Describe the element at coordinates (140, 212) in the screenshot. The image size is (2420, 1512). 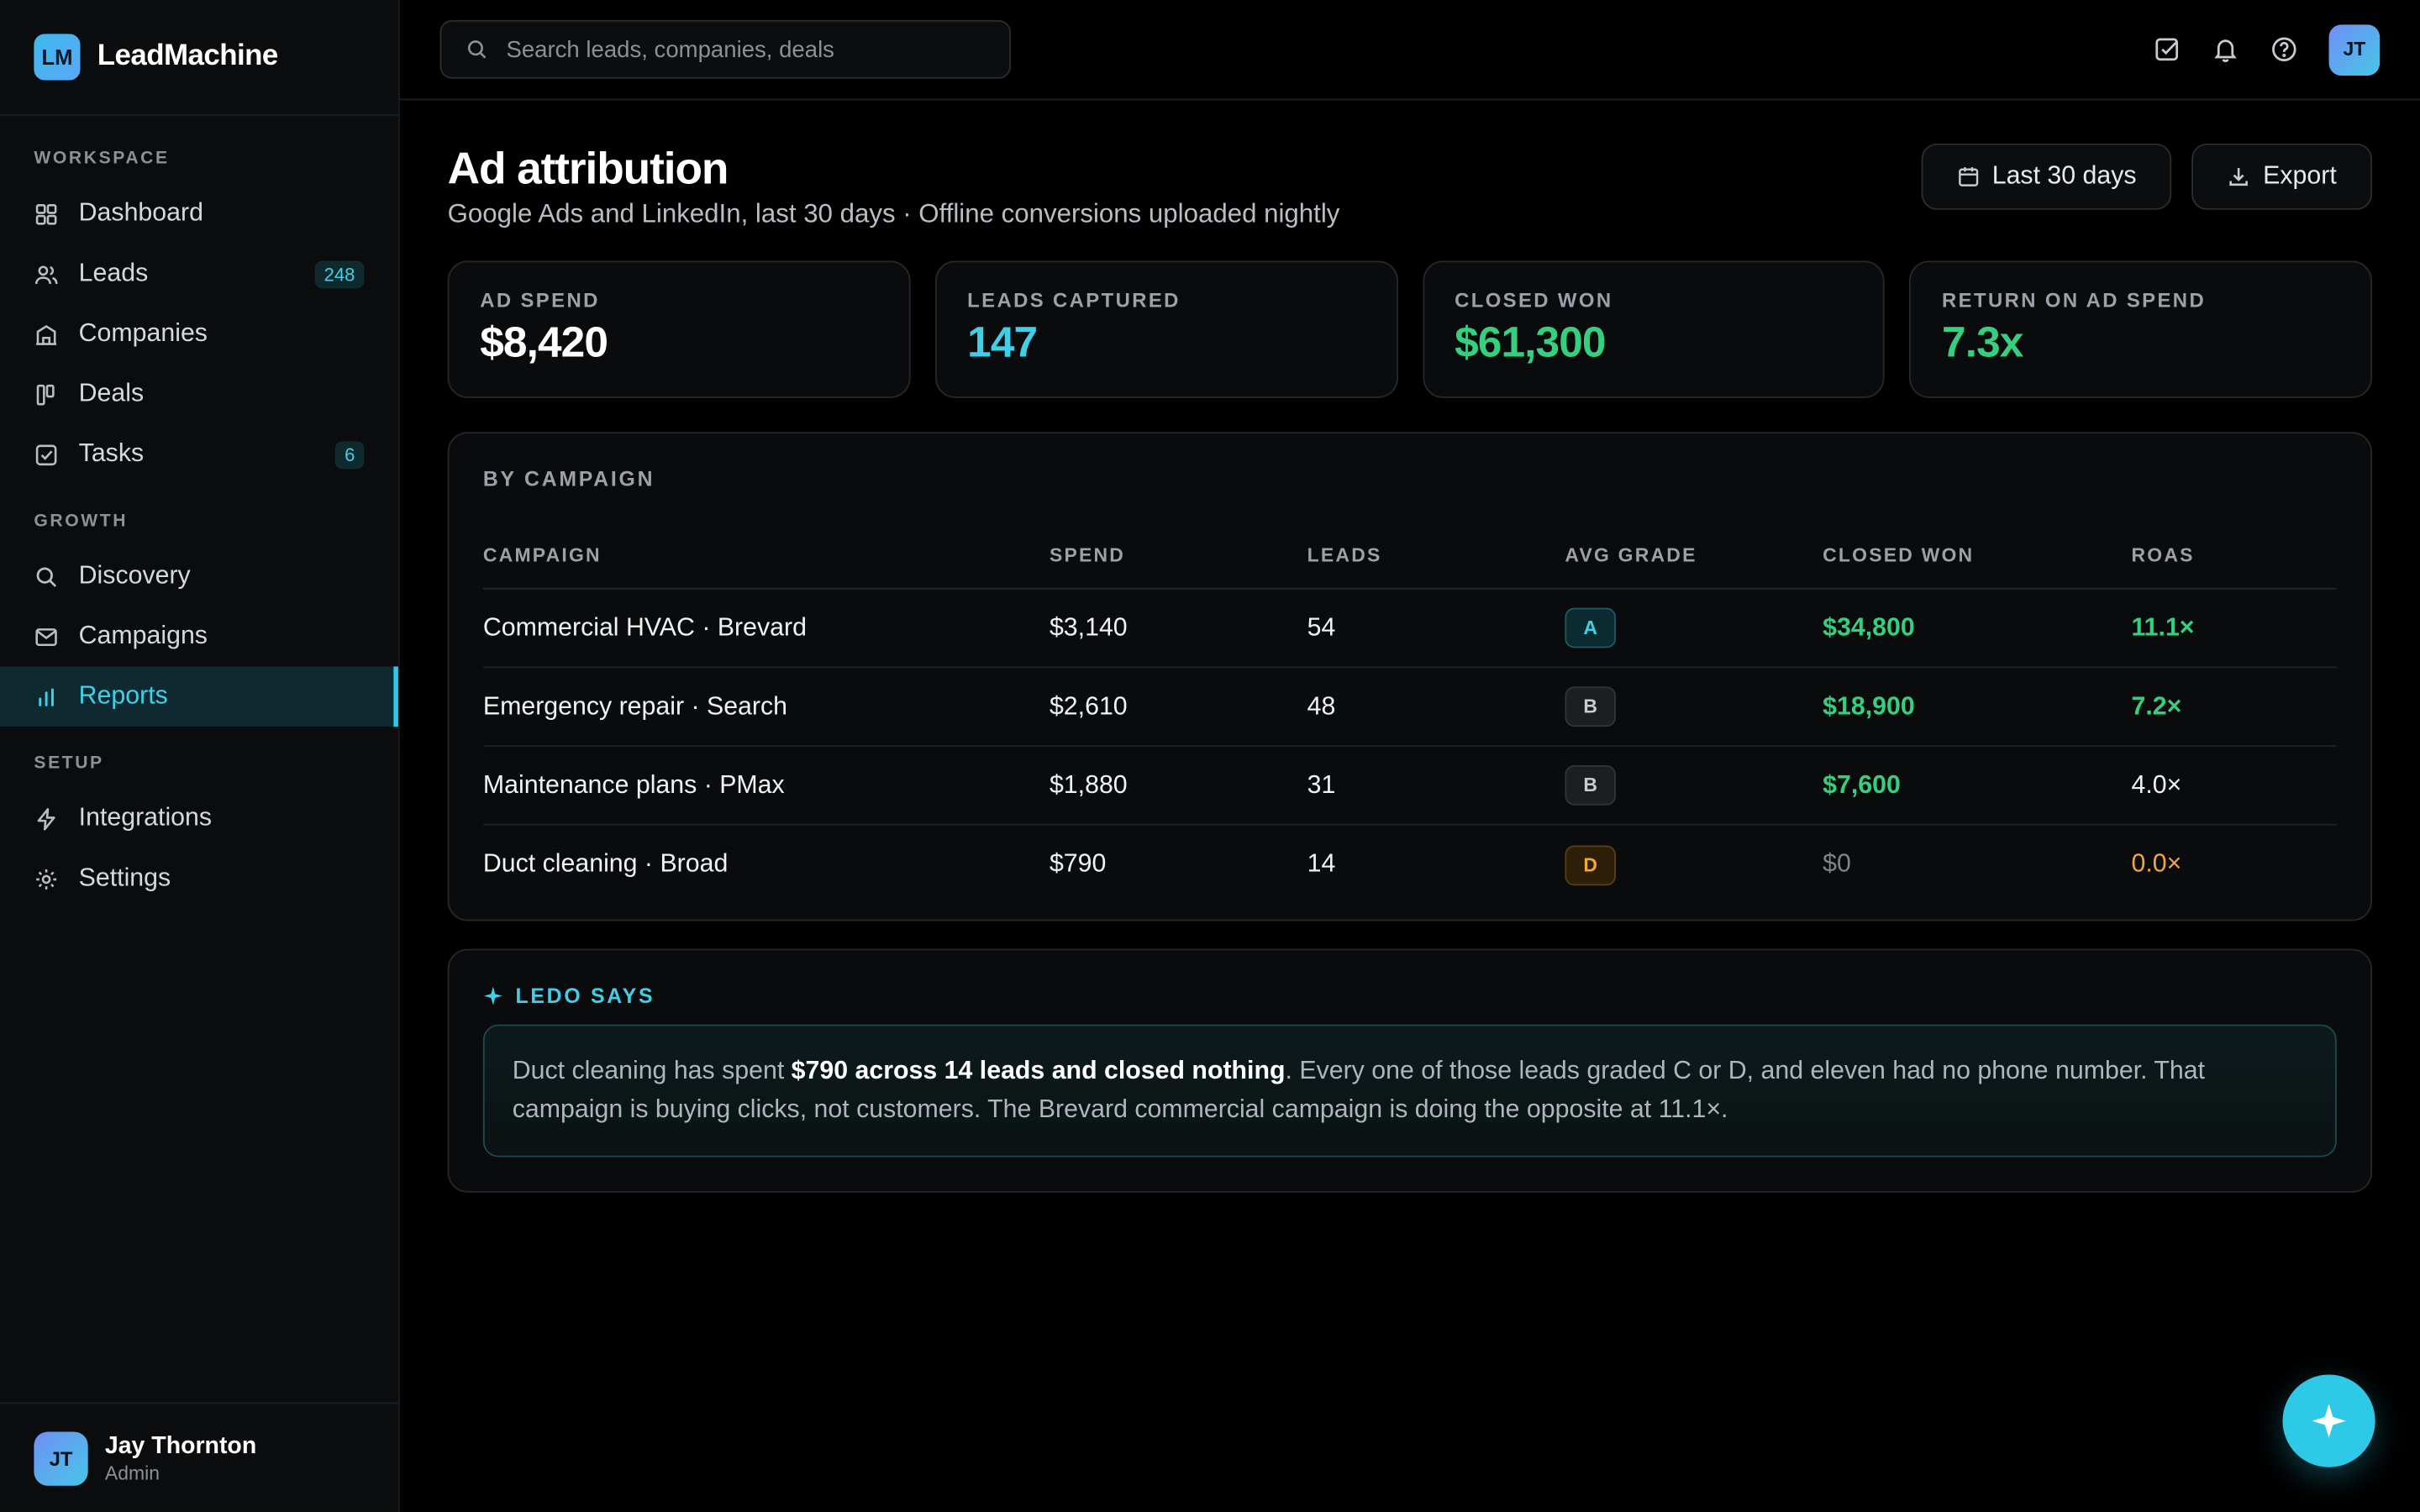
I see `sidebar-item-label: Dashboard` at that location.